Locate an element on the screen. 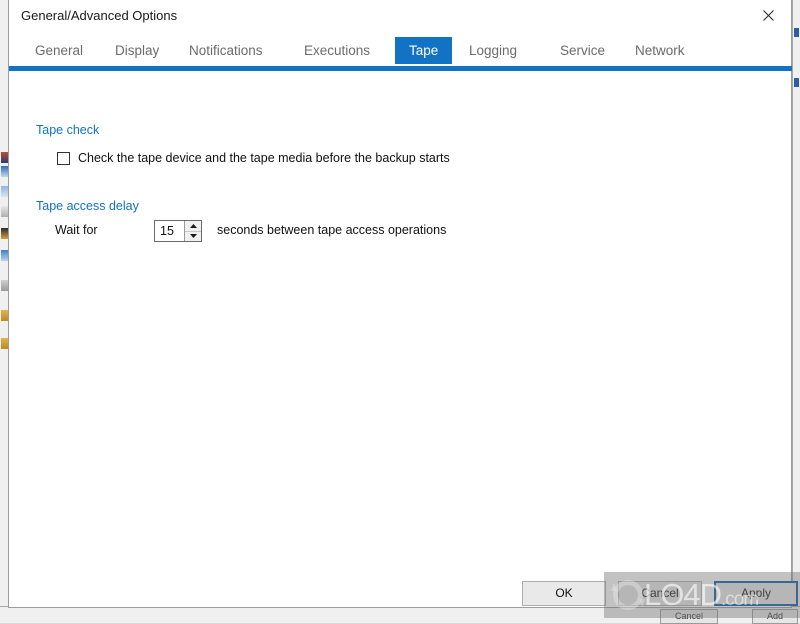 The width and height of the screenshot is (800, 624). tab-logging: Logging is located at coordinates (493, 50).